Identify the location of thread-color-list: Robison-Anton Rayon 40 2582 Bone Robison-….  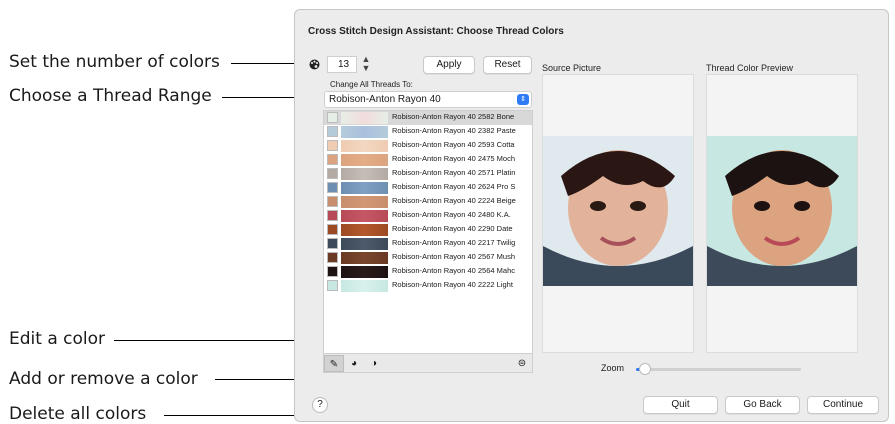
(428, 237).